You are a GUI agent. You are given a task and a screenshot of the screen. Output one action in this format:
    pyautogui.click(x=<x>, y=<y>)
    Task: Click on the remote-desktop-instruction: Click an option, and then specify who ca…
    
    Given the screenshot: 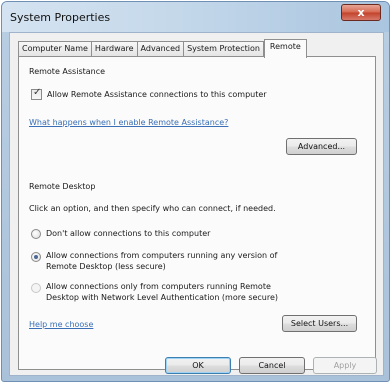 What is the action you would take?
    pyautogui.click(x=152, y=208)
    